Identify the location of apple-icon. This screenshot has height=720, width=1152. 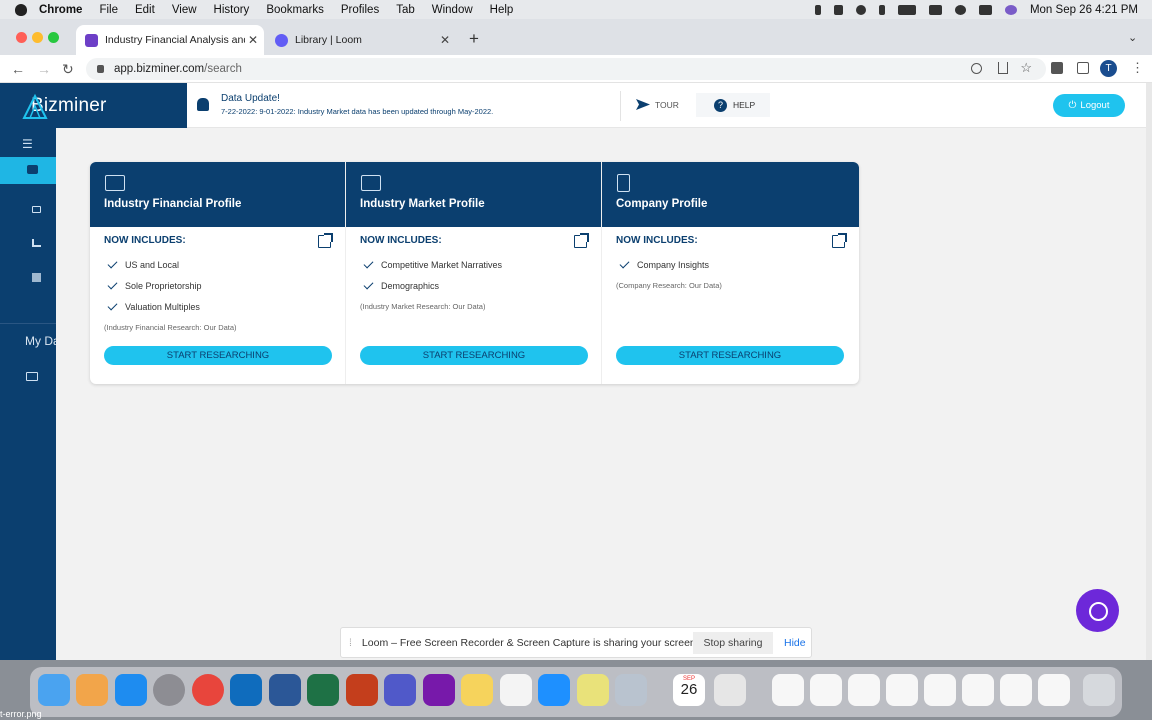
(21, 9).